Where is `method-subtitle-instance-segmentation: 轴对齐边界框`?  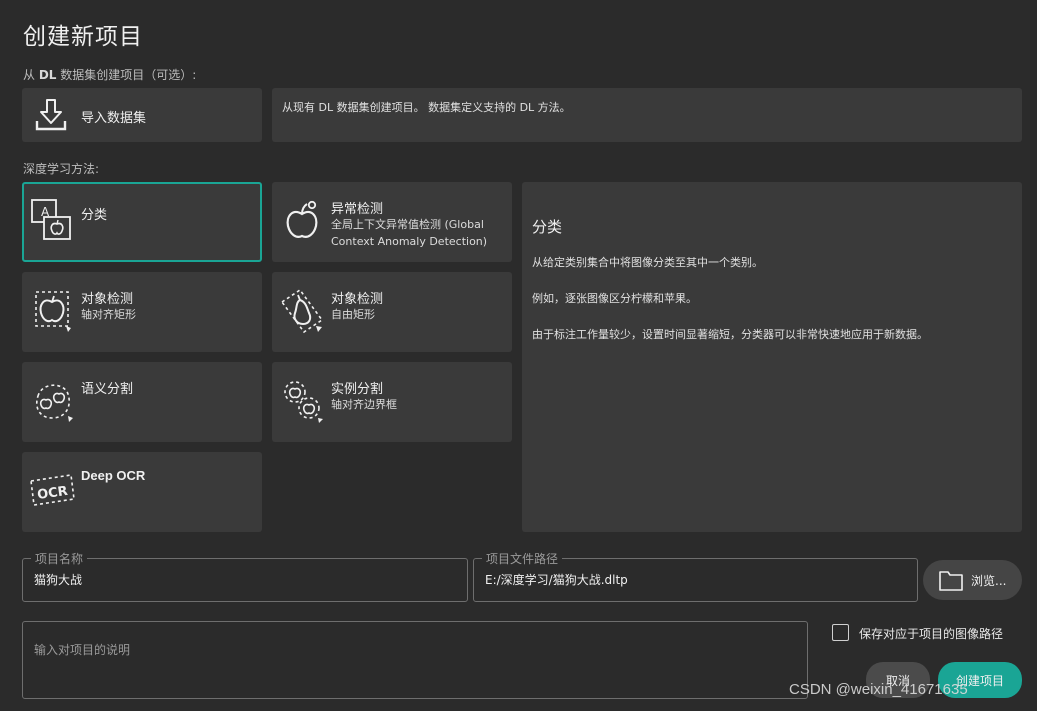 method-subtitle-instance-segmentation: 轴对齐边界框 is located at coordinates (364, 404).